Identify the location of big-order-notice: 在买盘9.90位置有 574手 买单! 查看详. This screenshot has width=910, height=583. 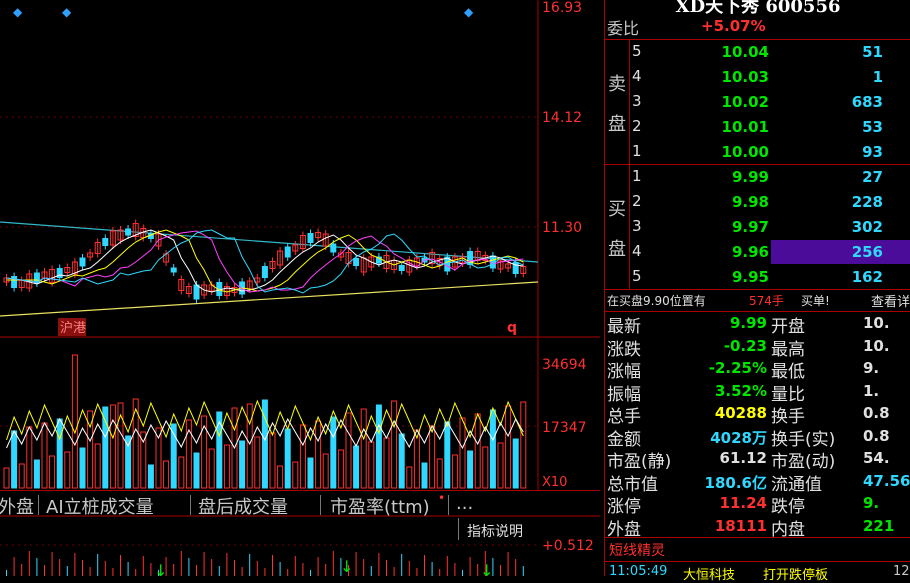
(757, 300).